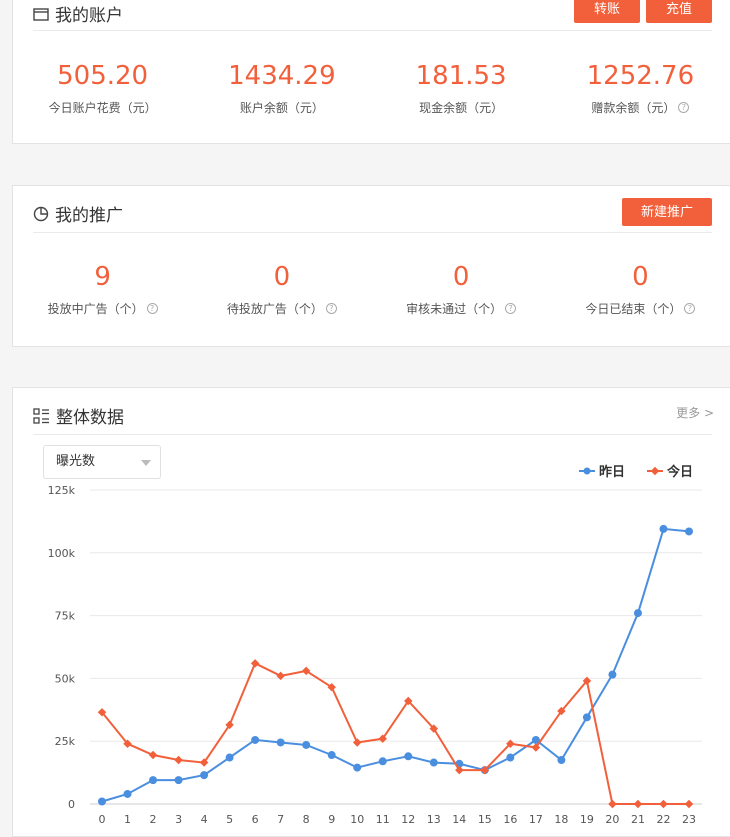 The width and height of the screenshot is (730, 837). Describe the element at coordinates (688, 413) in the screenshot. I see `more-link-text: 更多` at that location.